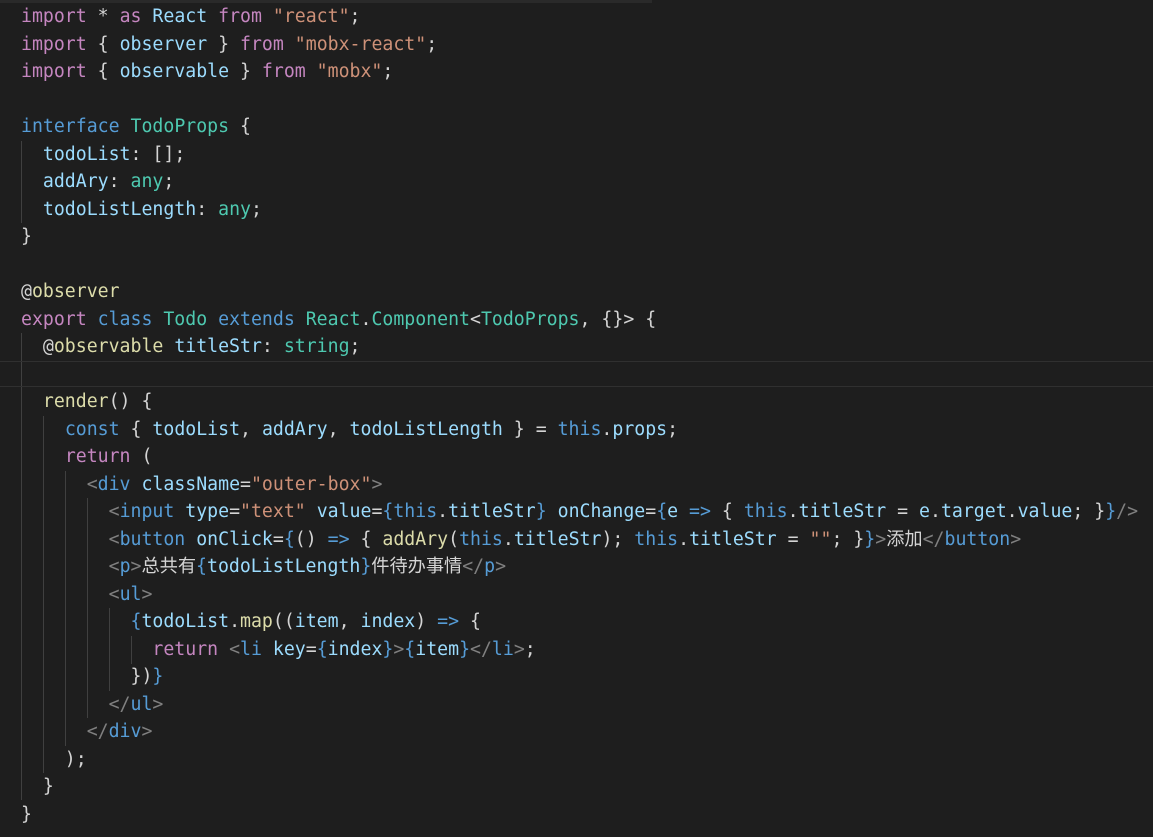 The width and height of the screenshot is (1153, 837). I want to click on code-line: <div className="outer-box">, so click(579, 485).